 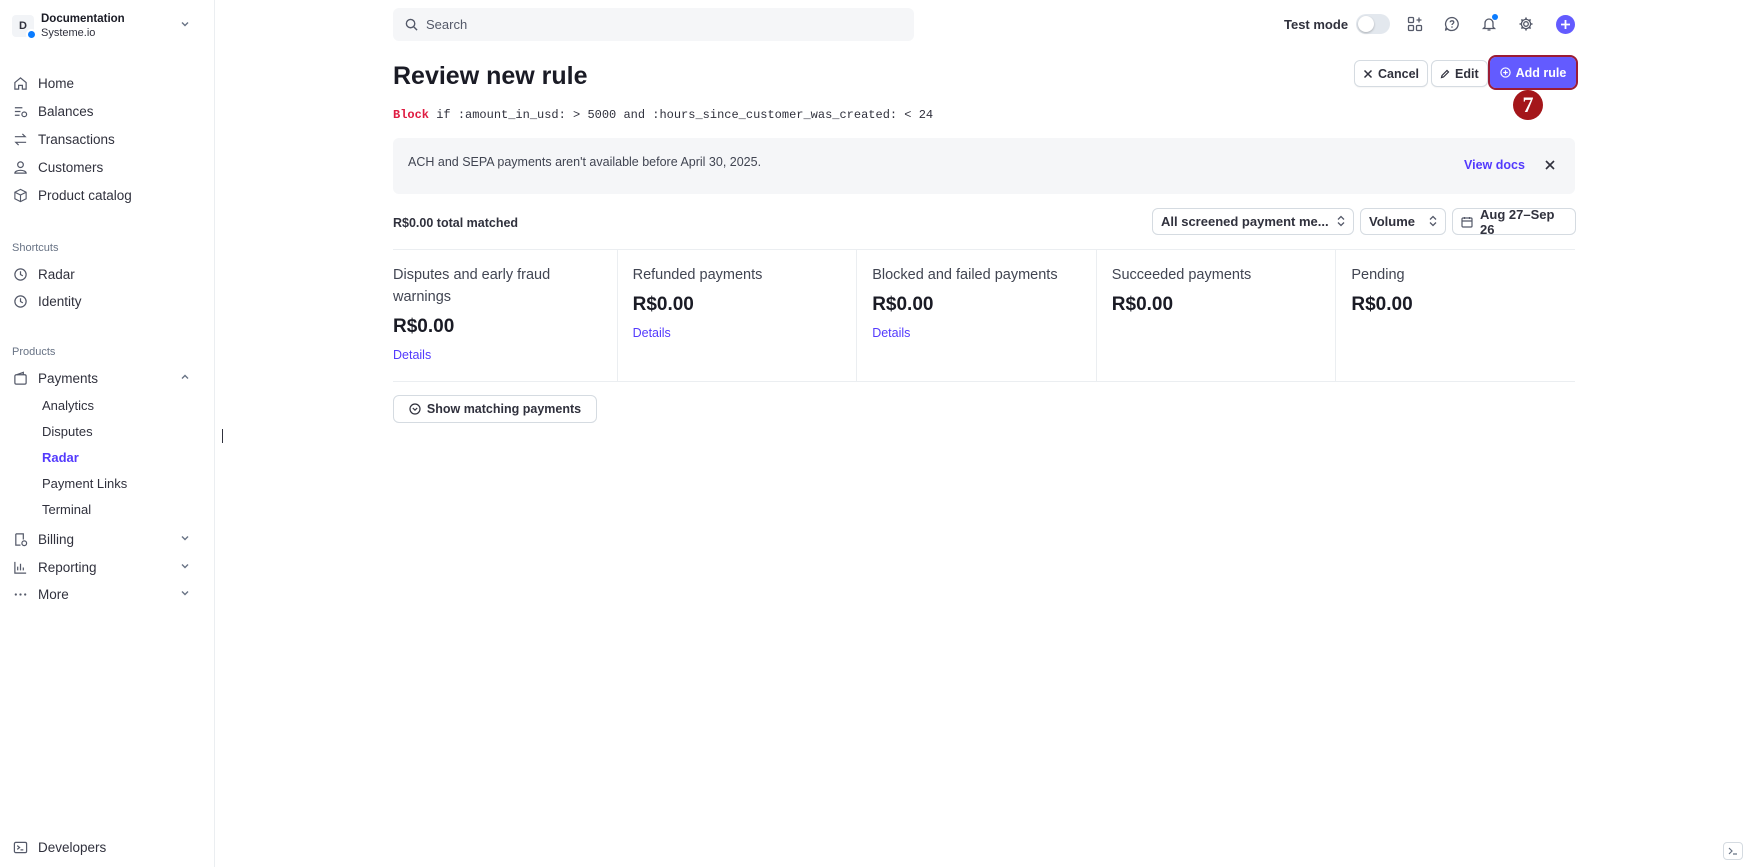 I want to click on pencil-icon, so click(x=1445, y=74).